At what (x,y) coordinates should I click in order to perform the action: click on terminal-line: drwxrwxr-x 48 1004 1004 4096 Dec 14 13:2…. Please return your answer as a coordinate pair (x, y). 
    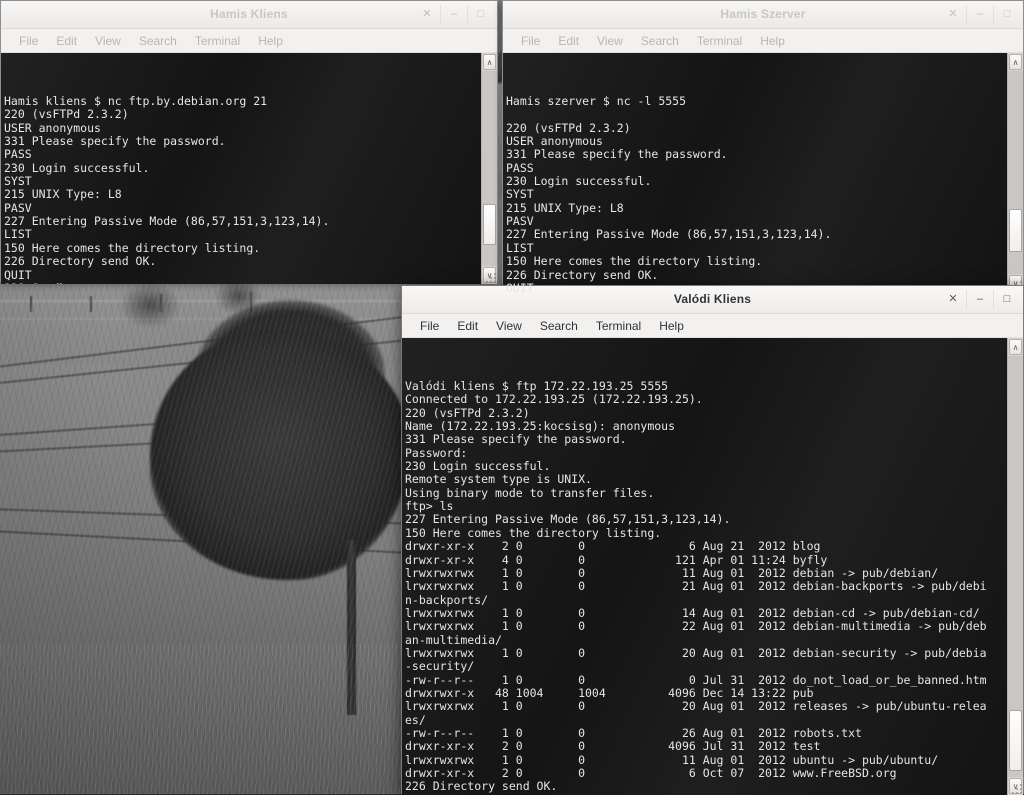
    Looking at the image, I should click on (609, 692).